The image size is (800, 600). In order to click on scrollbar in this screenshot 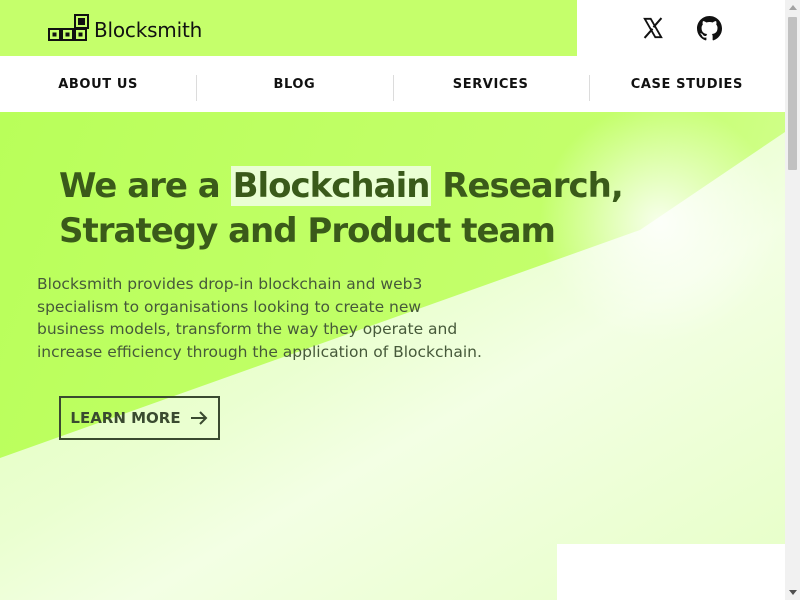, I will do `click(792, 300)`.